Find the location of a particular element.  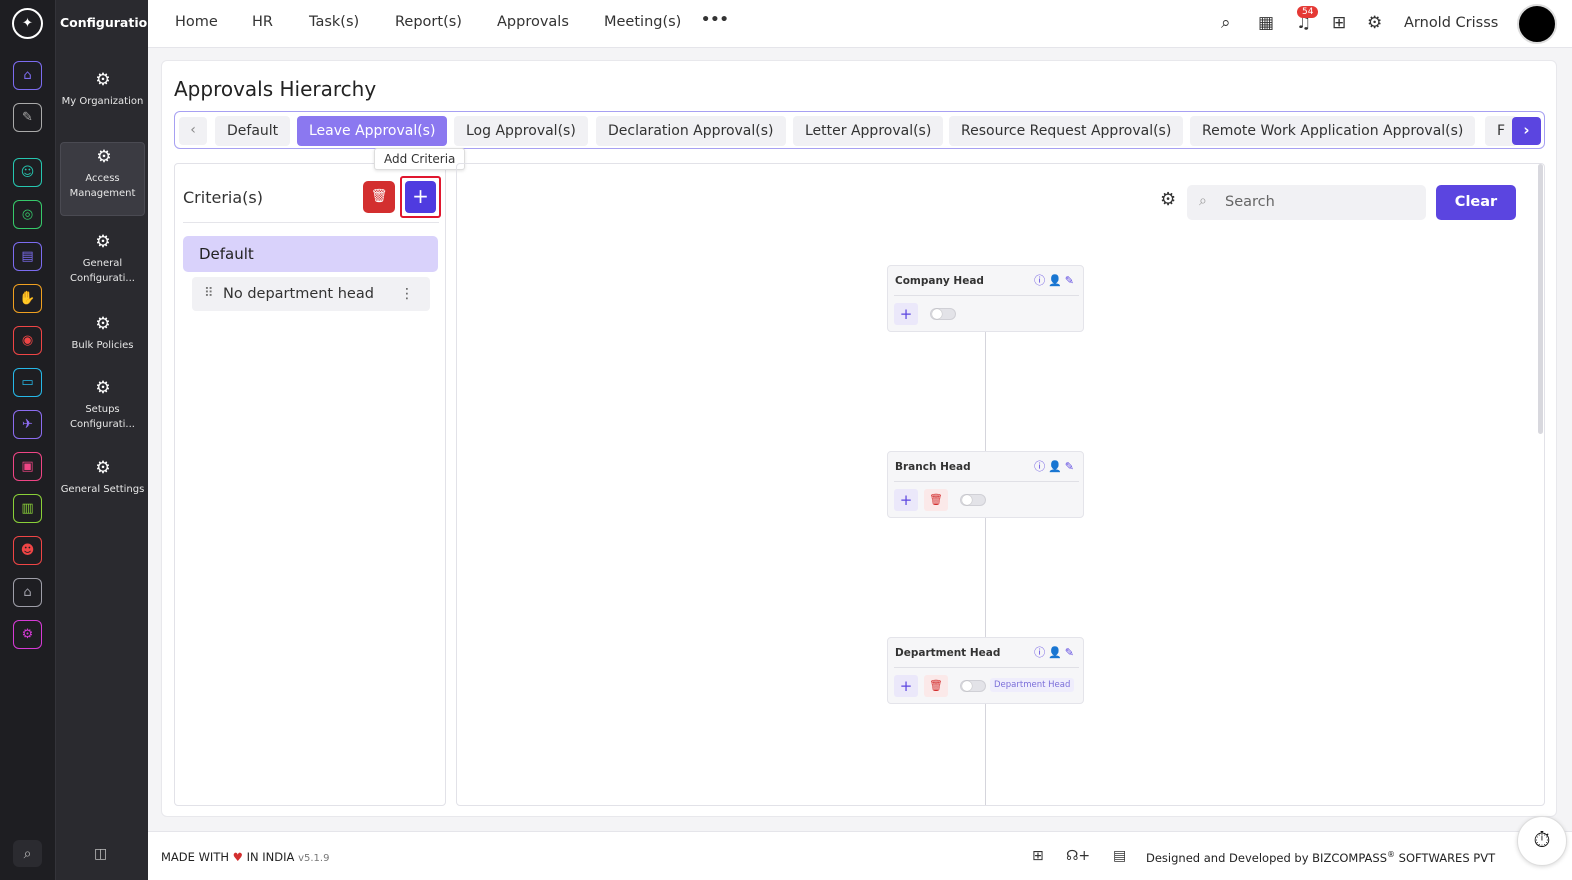

trash-icon: 🗑 is located at coordinates (379, 196).